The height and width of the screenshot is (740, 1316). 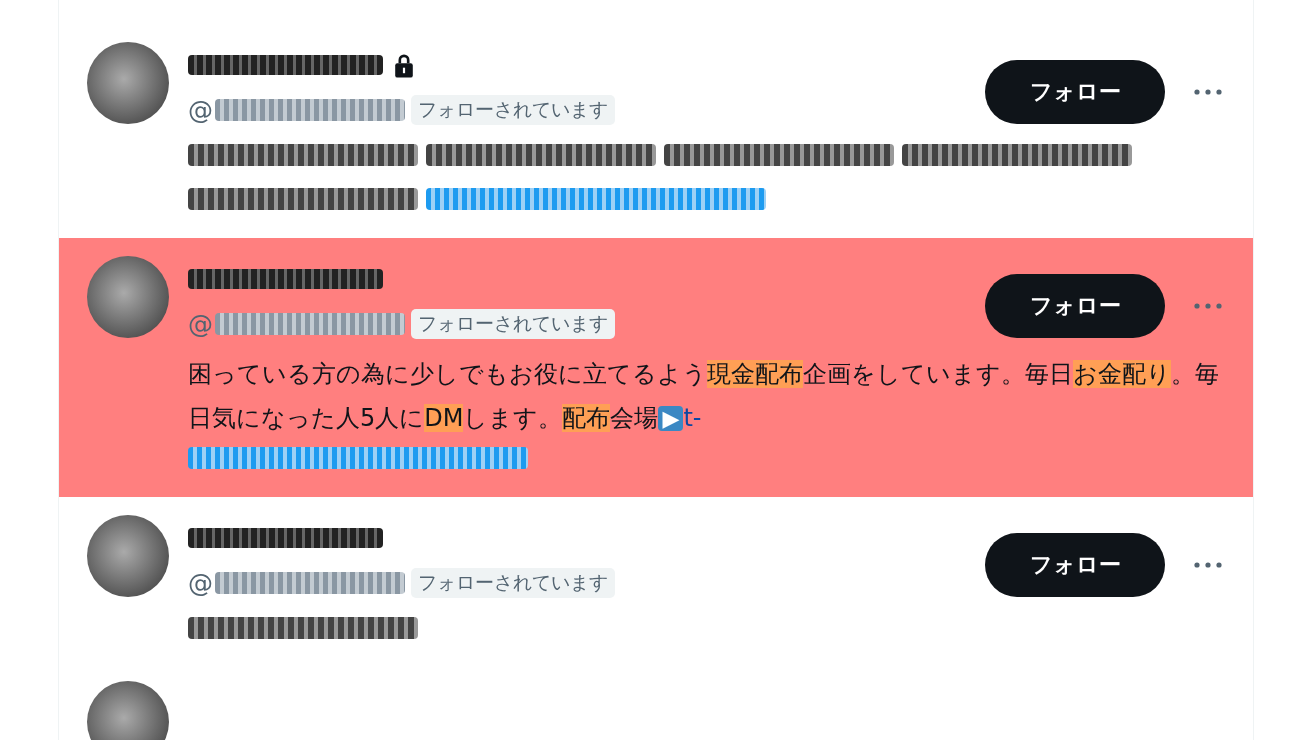 I want to click on highlighted-text: 現金配布, so click(x=755, y=374).